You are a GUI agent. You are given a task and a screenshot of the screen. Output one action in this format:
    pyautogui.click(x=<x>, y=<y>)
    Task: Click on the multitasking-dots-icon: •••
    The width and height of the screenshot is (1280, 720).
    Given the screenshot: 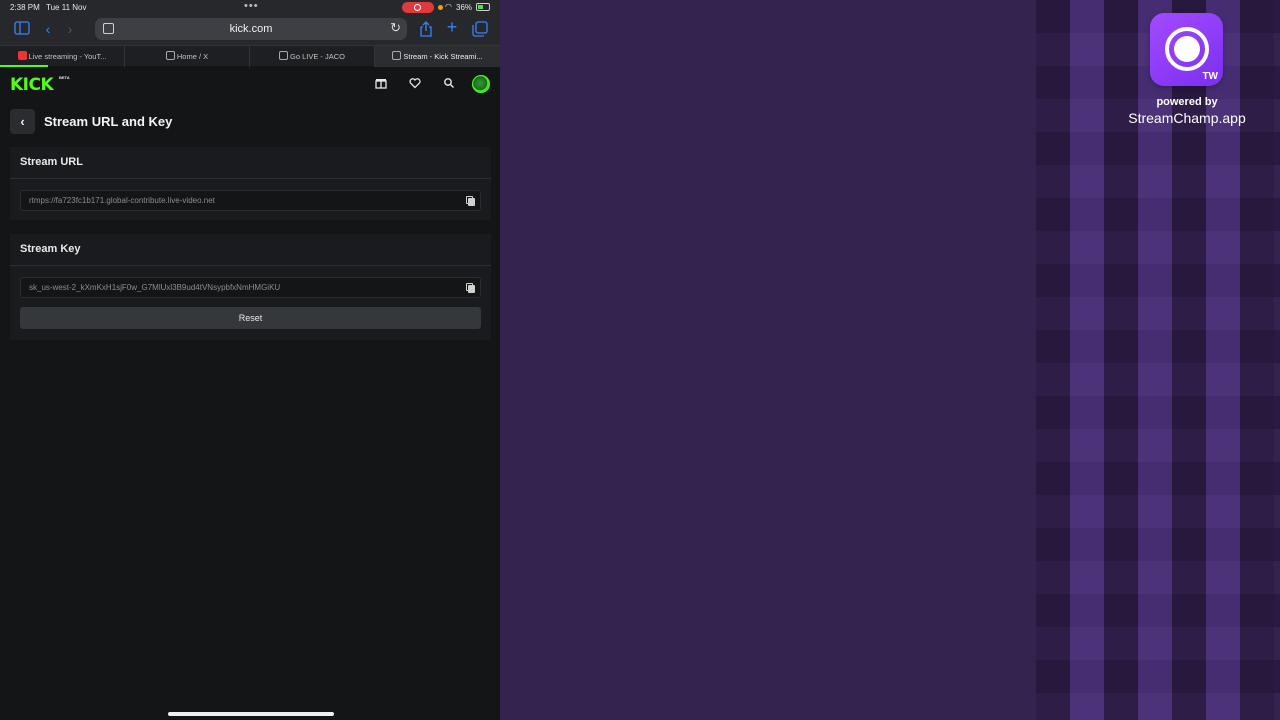 What is the action you would take?
    pyautogui.click(x=251, y=6)
    